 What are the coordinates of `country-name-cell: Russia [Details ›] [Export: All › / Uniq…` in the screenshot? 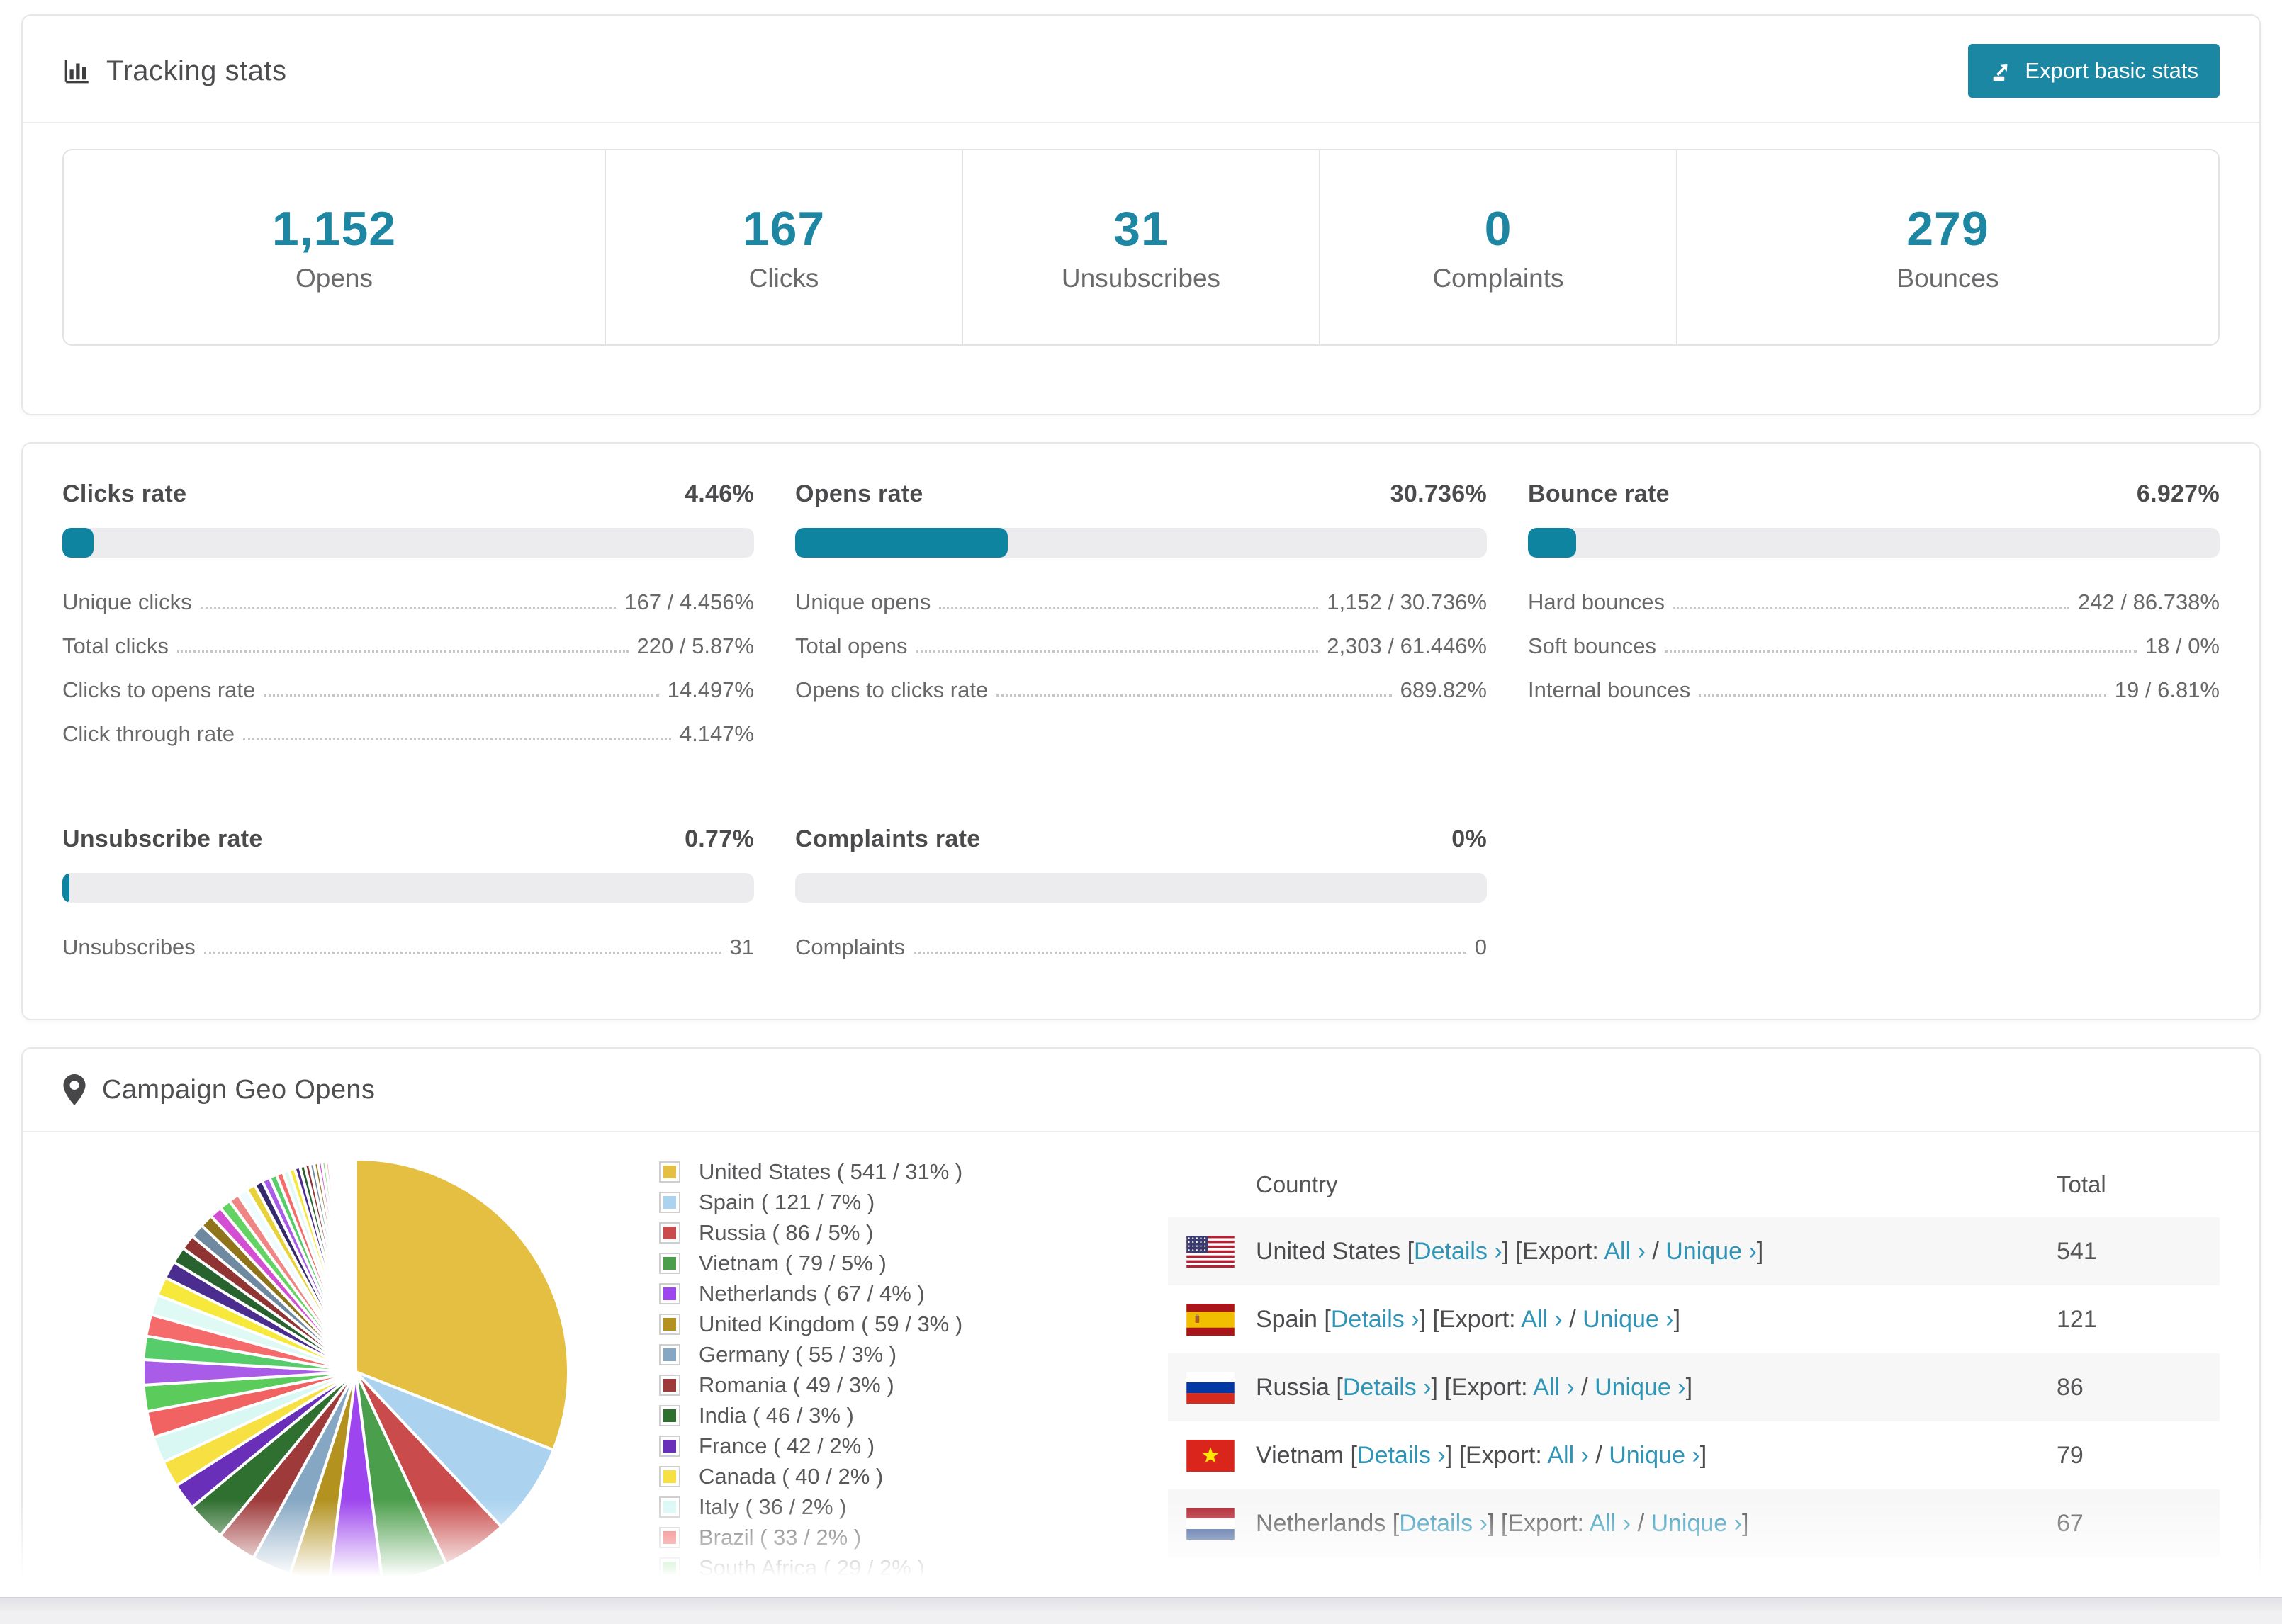 It's located at (1475, 1387).